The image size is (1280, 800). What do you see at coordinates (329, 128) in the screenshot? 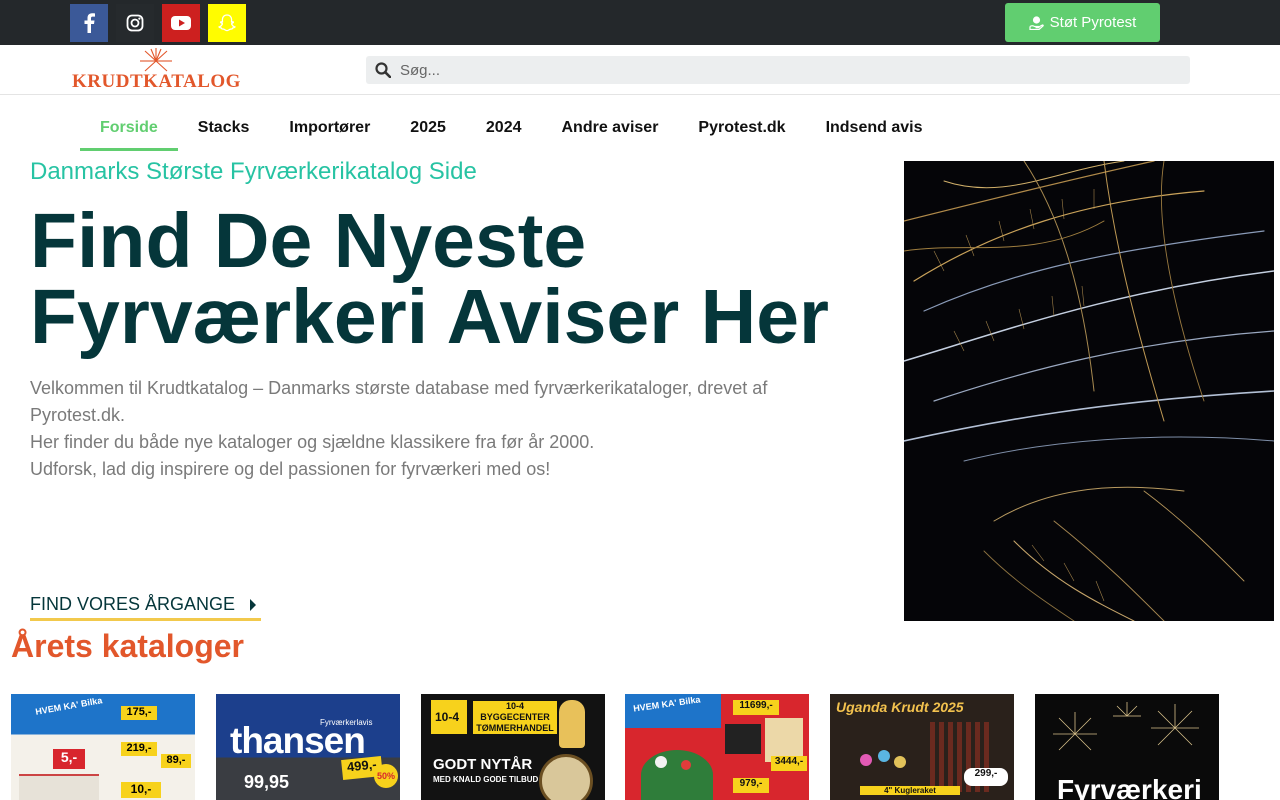
I see `nav-item-importorer: Importører` at bounding box center [329, 128].